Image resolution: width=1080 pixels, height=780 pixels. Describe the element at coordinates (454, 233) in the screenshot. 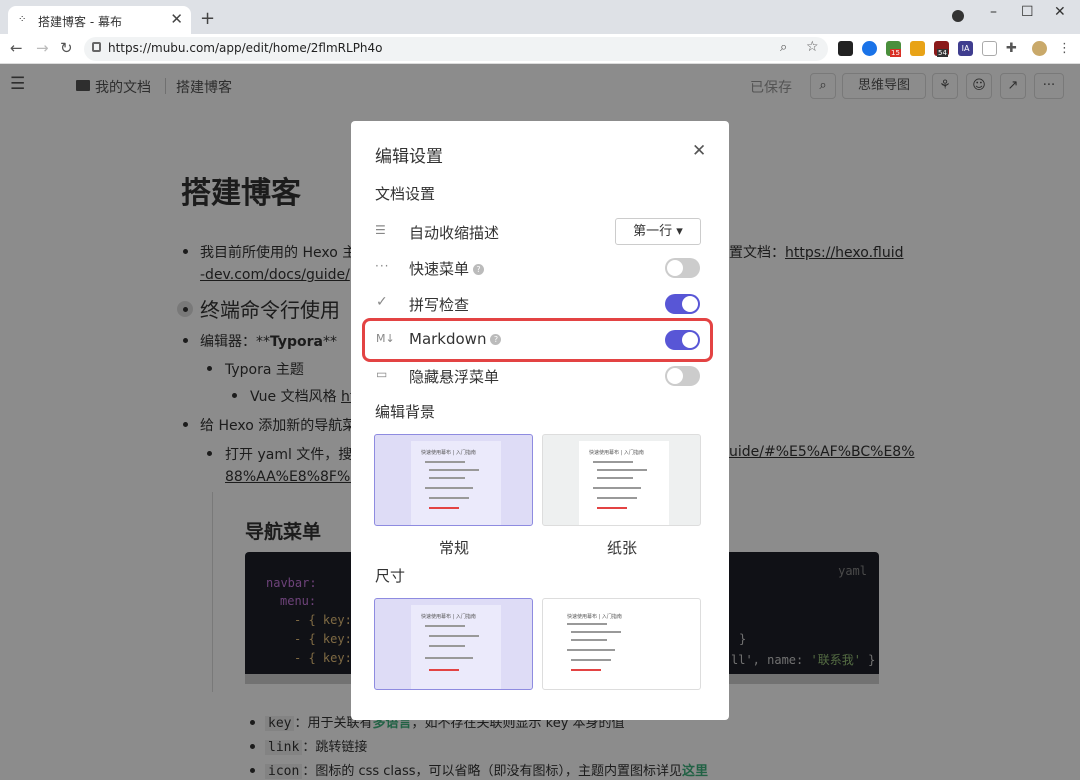

I see `auto-collapse-label: 自动收缩描述` at that location.